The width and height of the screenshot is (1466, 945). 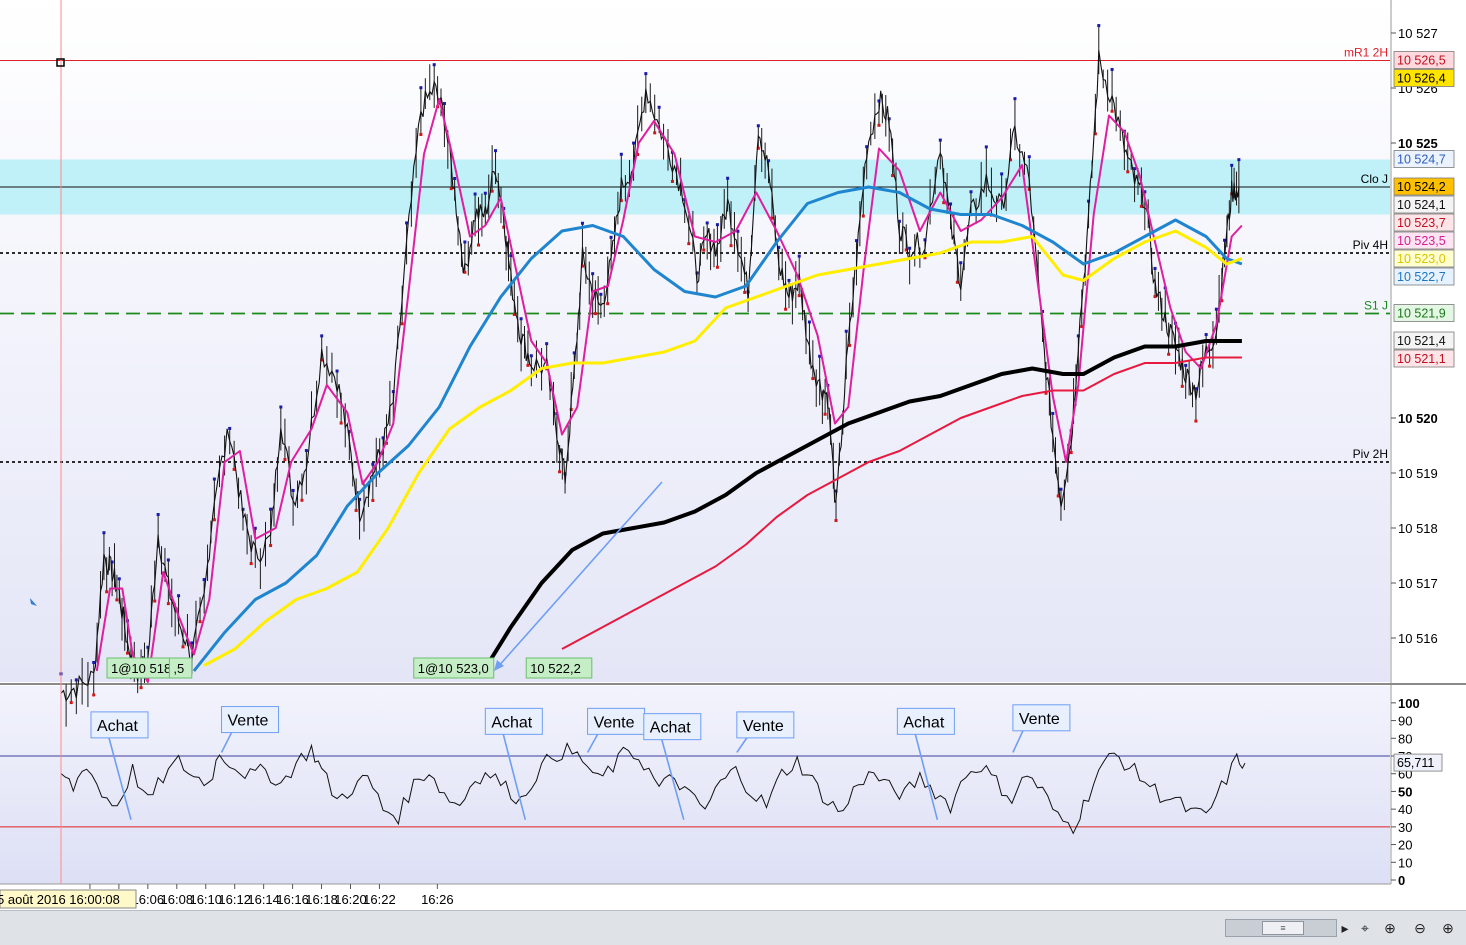 I want to click on price-flag-text: 10 522,7, so click(x=1421, y=277).